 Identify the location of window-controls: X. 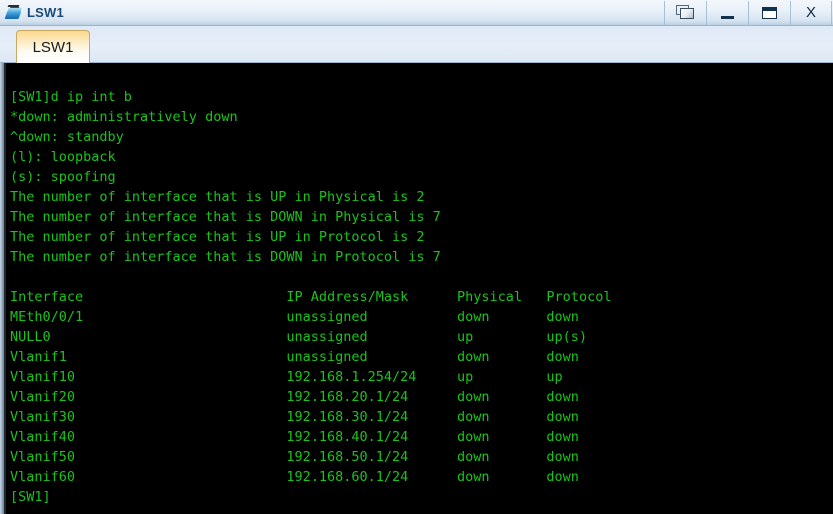
(748, 12).